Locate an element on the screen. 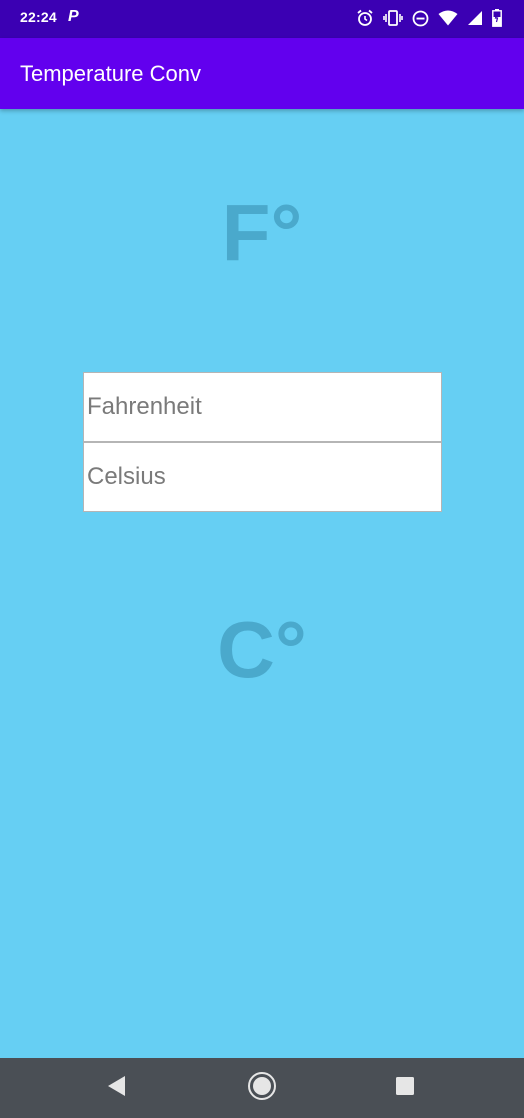  recents-icon is located at coordinates (405, 1088).